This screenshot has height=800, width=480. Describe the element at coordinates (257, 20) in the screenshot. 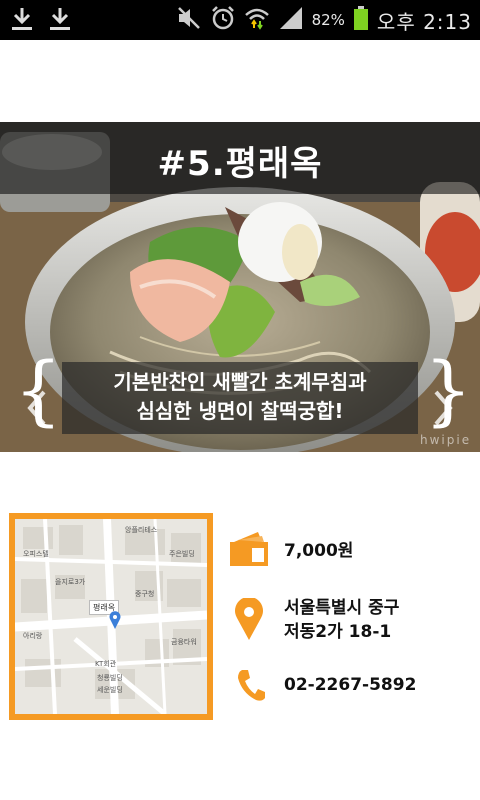

I see `wifi-icon` at that location.